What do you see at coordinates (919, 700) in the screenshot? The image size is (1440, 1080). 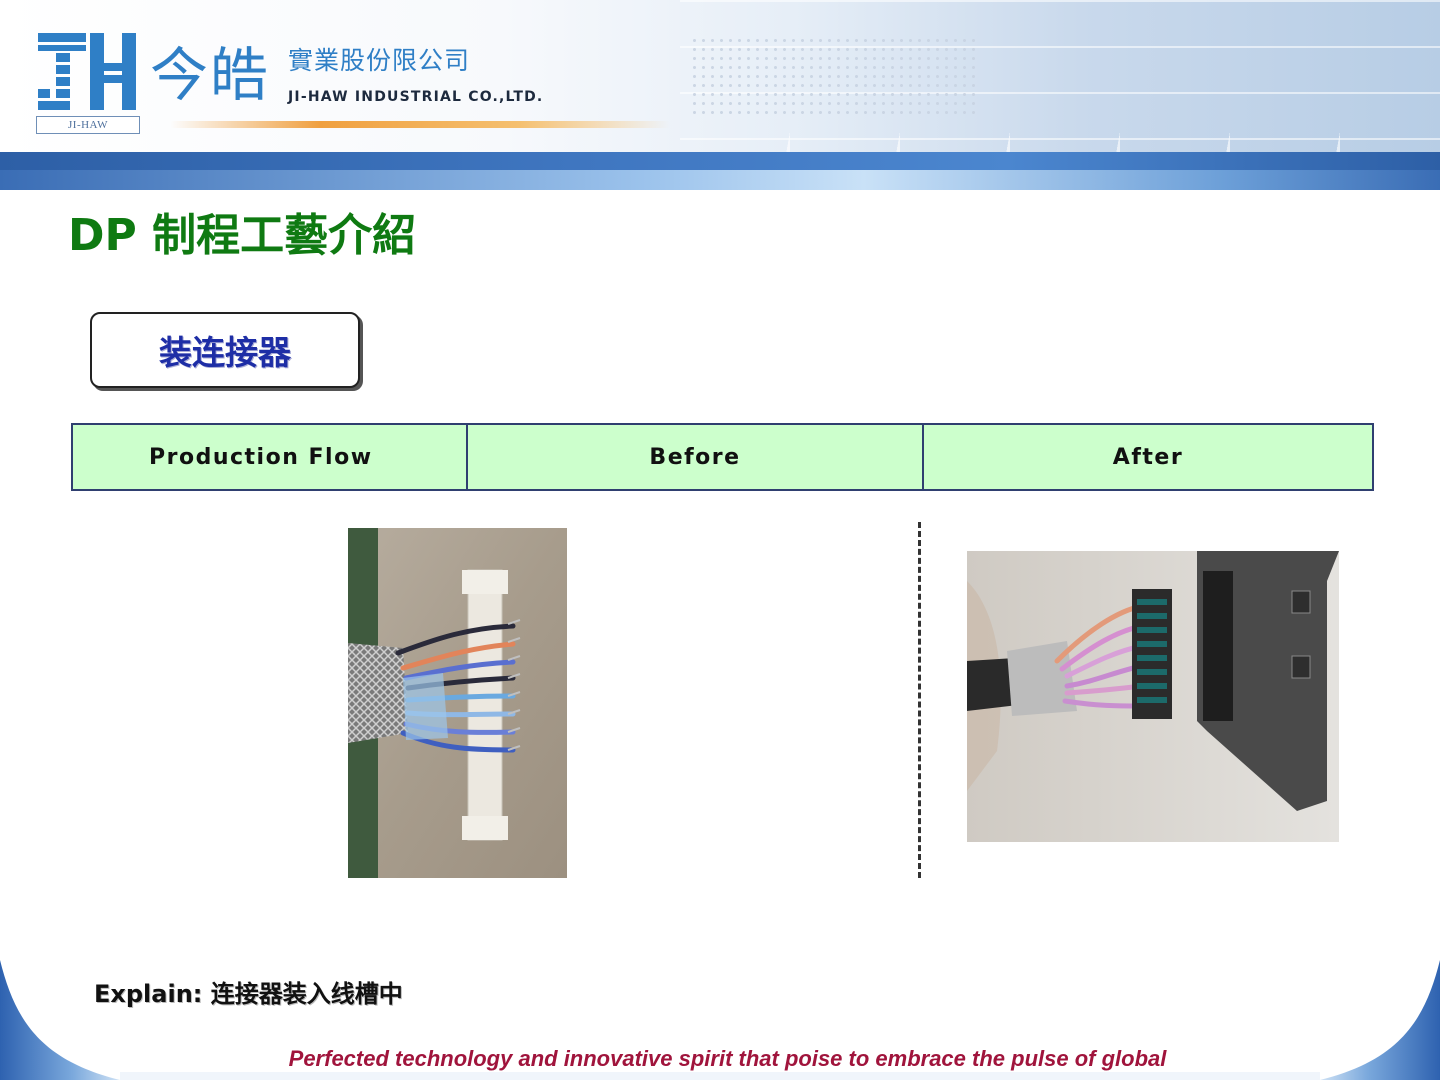 I see `dashed-divider` at bounding box center [919, 700].